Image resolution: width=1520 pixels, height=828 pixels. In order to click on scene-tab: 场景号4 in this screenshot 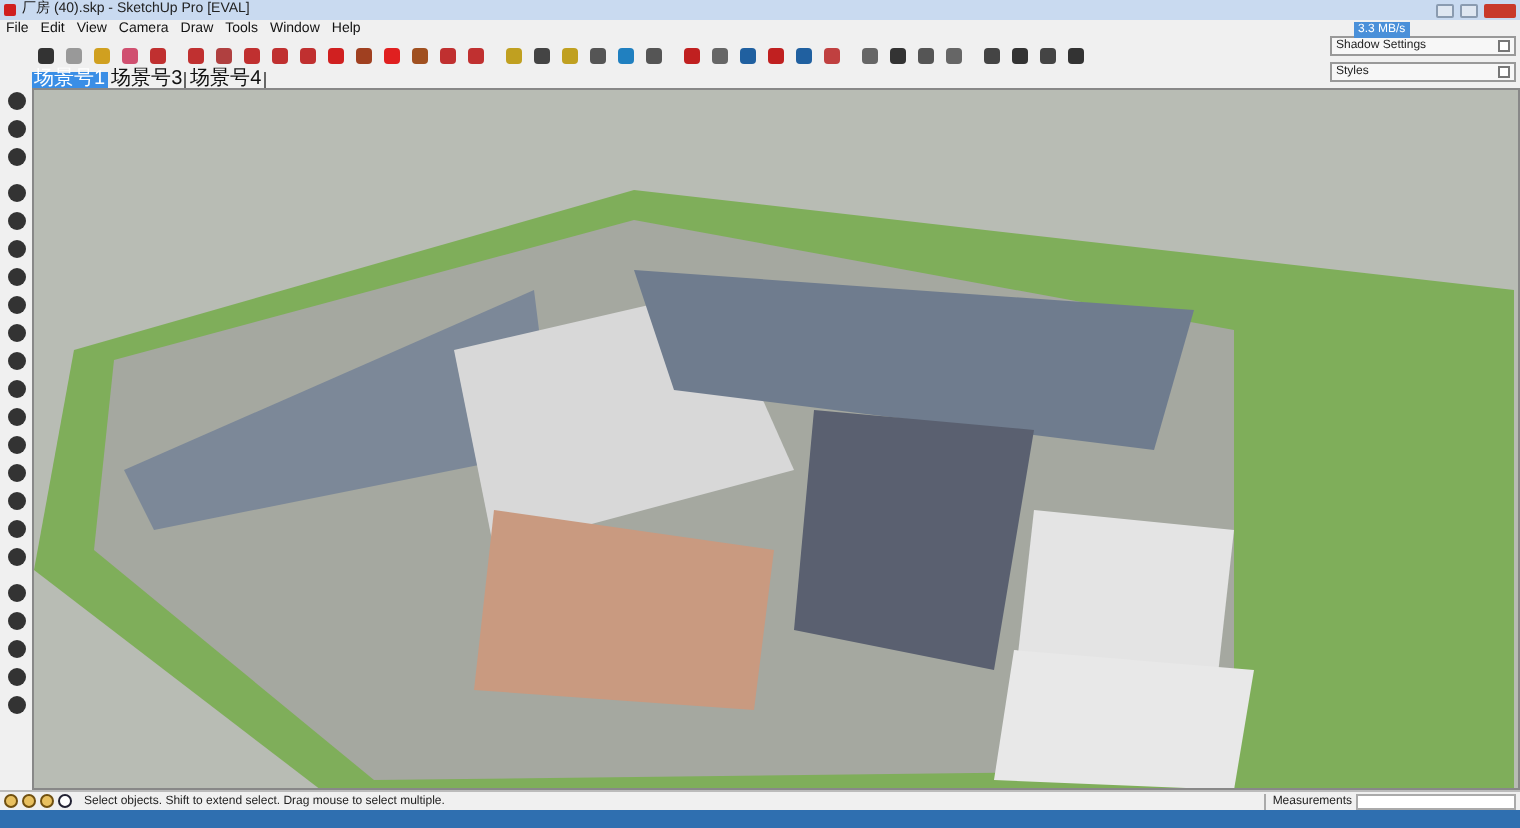, I will do `click(227, 80)`.